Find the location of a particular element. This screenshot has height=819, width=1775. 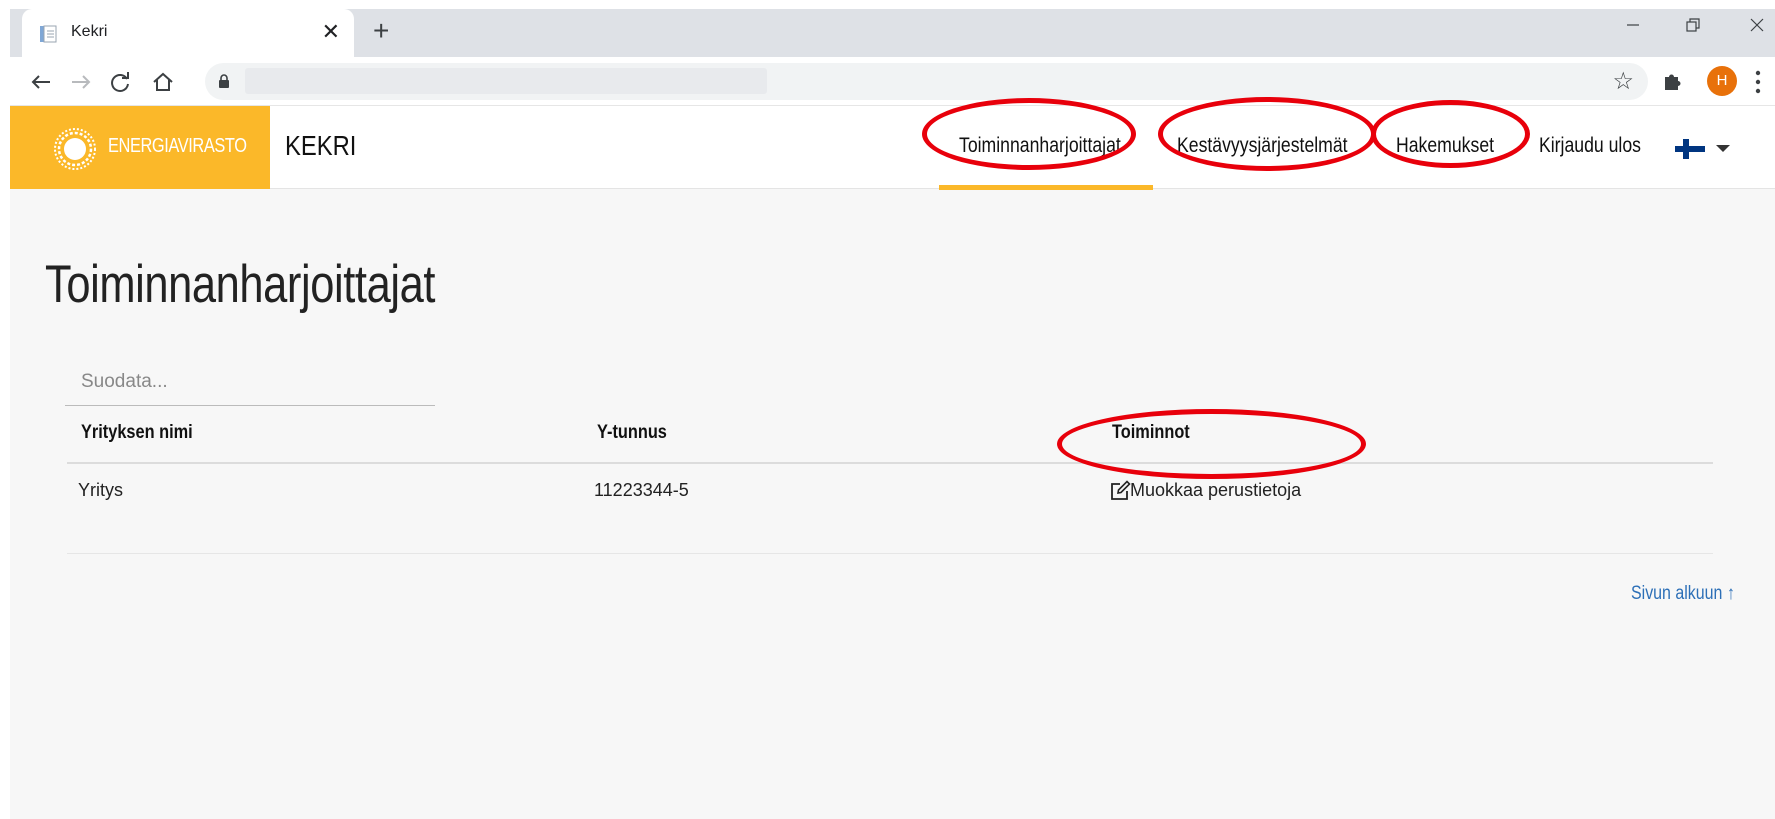

app-name: KEKRI is located at coordinates (320, 146).